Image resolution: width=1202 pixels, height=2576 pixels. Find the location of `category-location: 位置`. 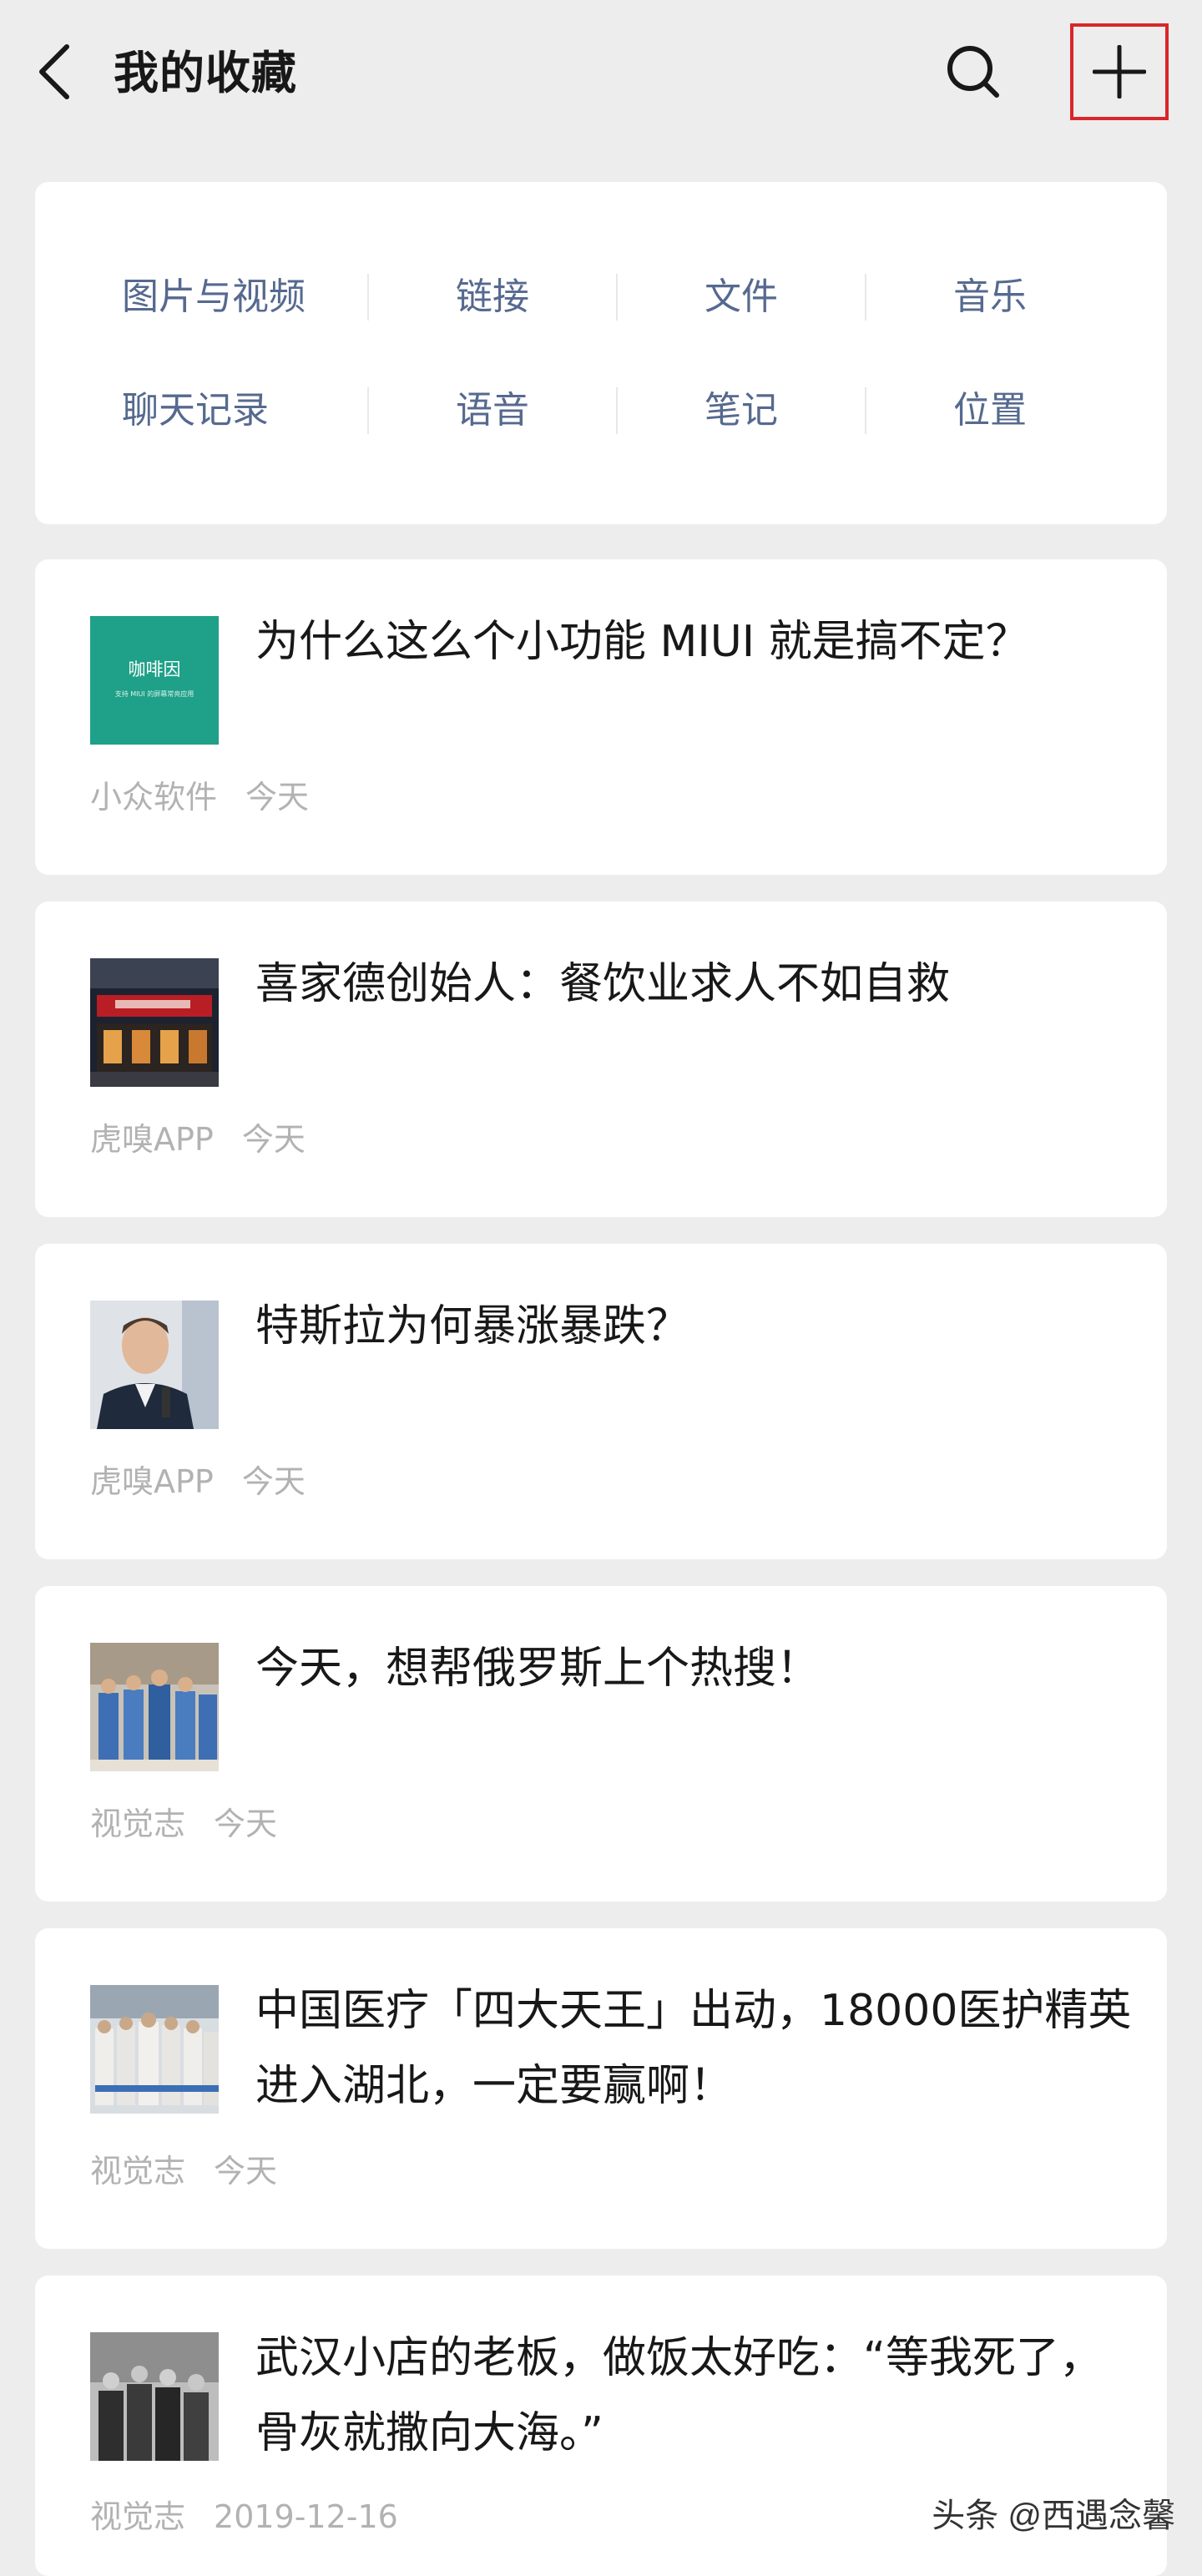

category-location: 位置 is located at coordinates (990, 410).